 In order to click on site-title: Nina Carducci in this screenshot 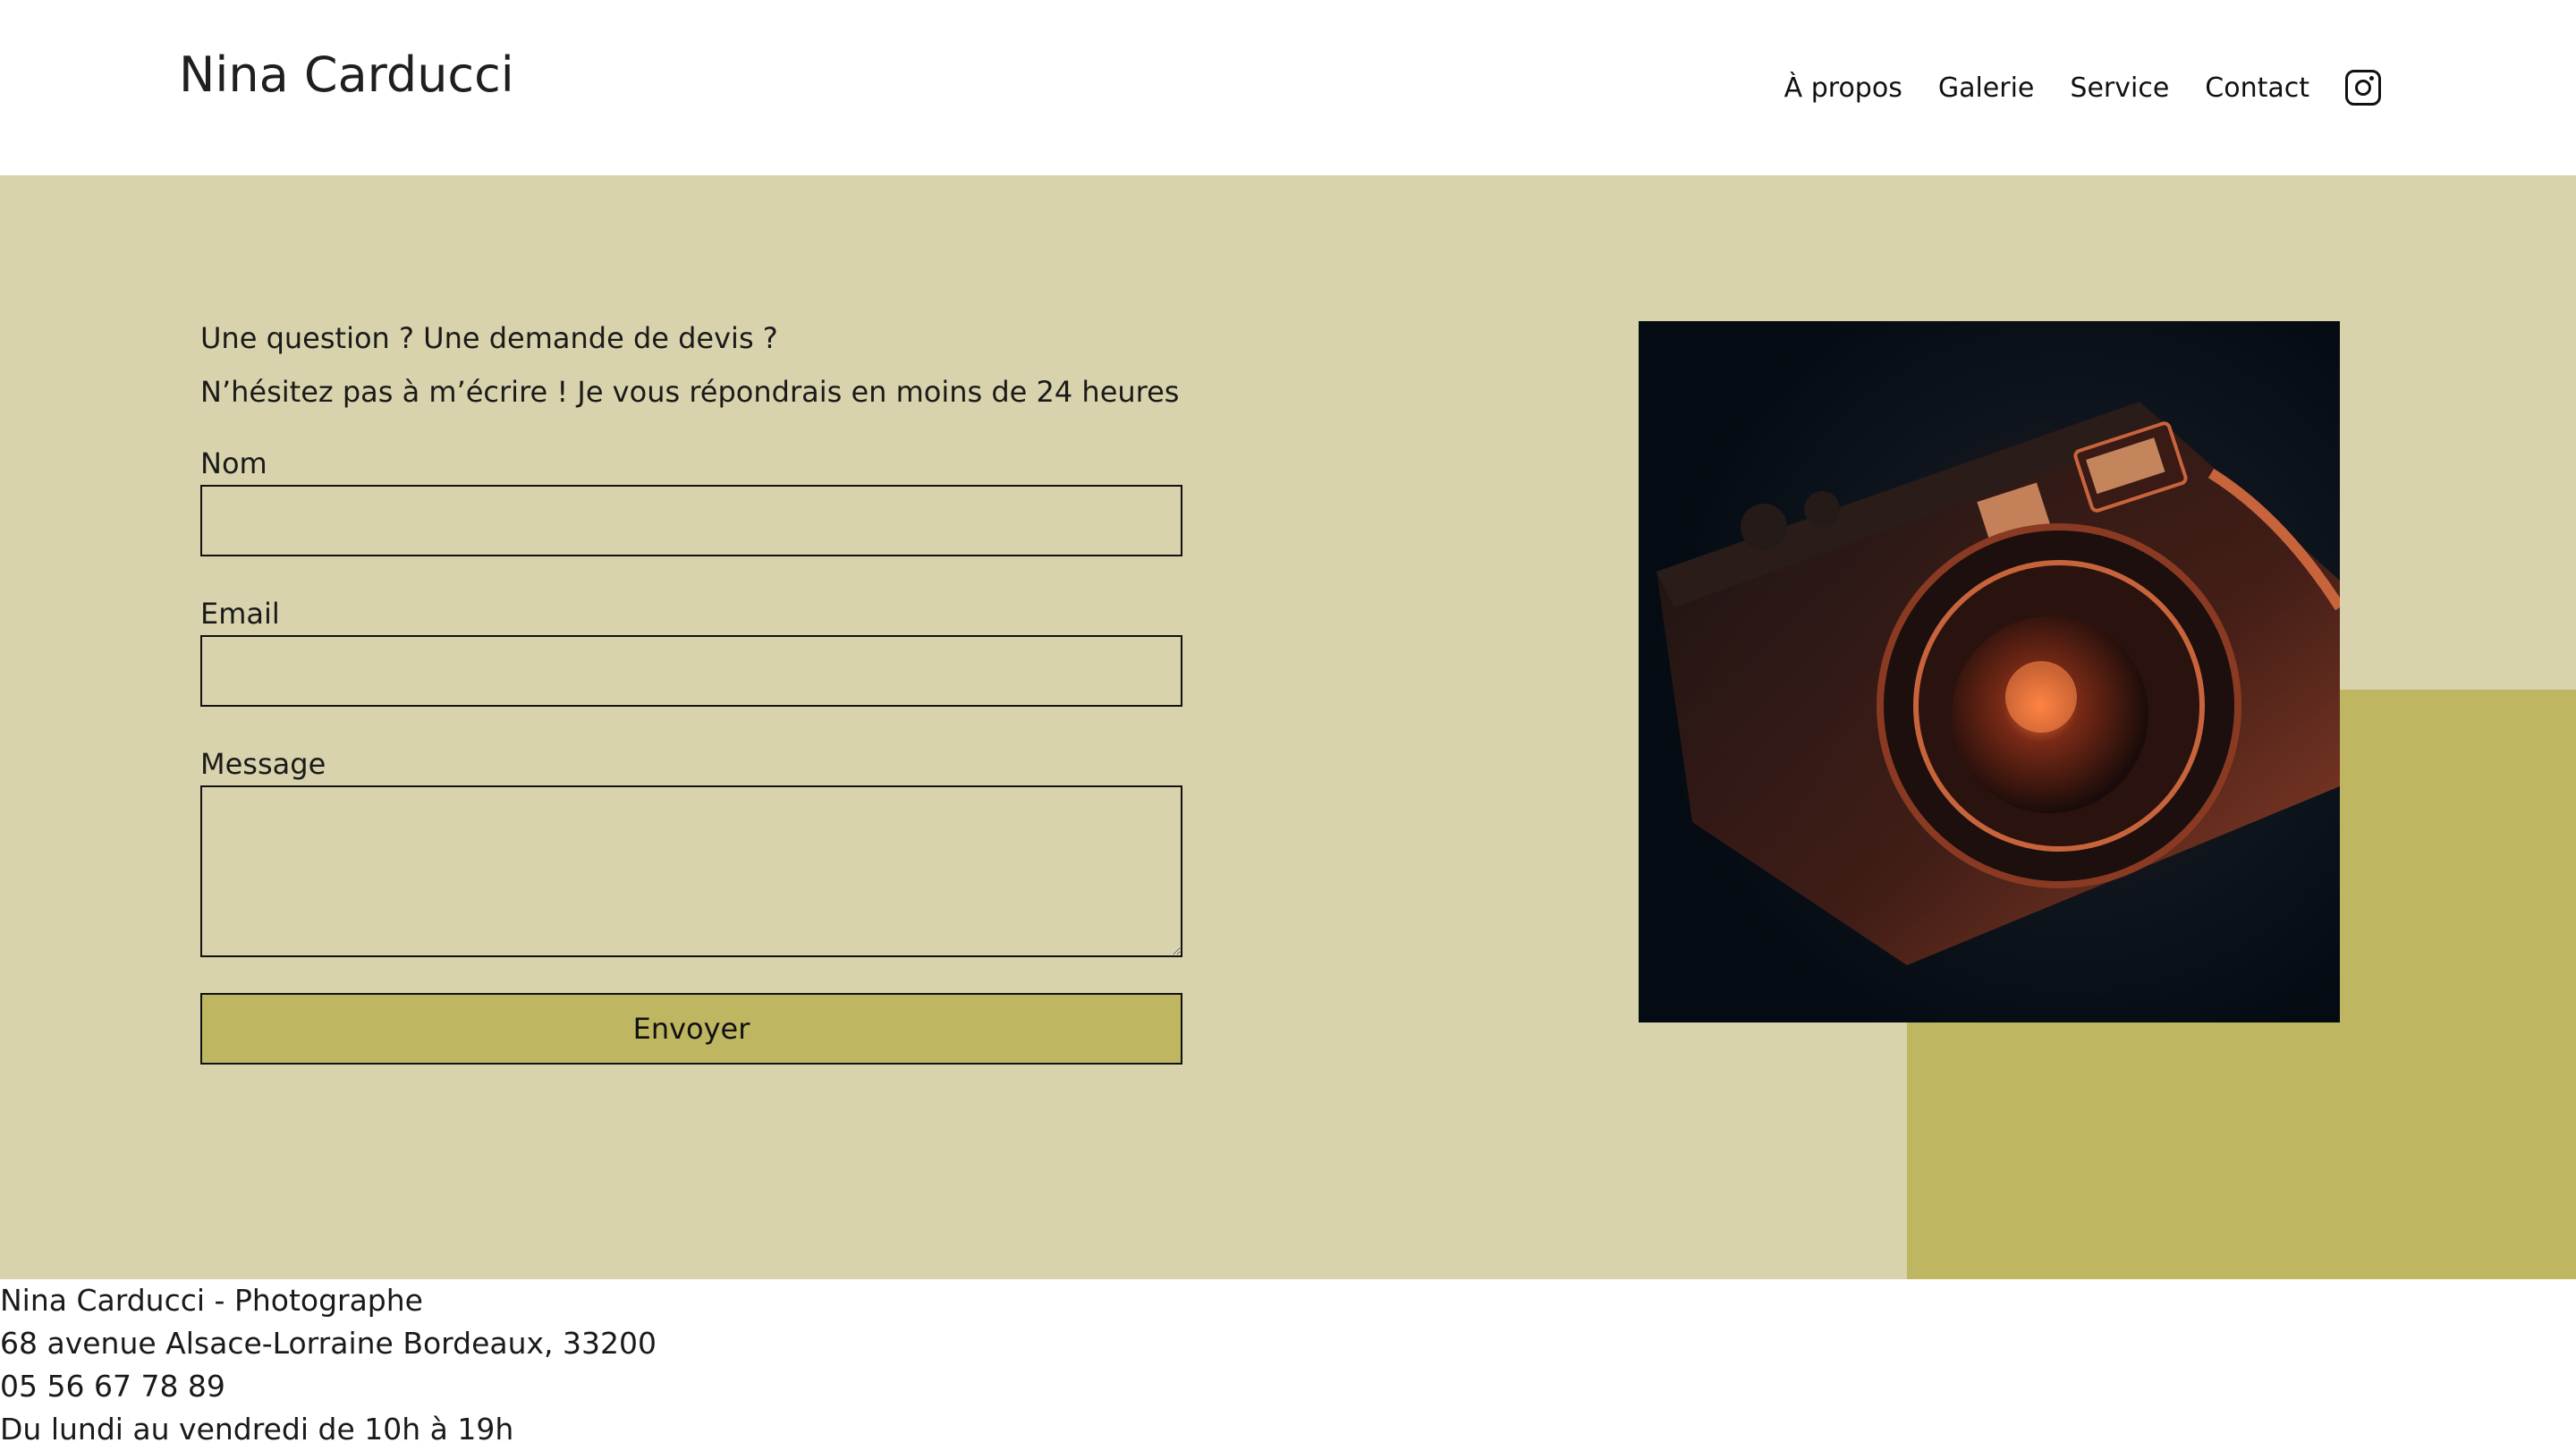, I will do `click(346, 75)`.